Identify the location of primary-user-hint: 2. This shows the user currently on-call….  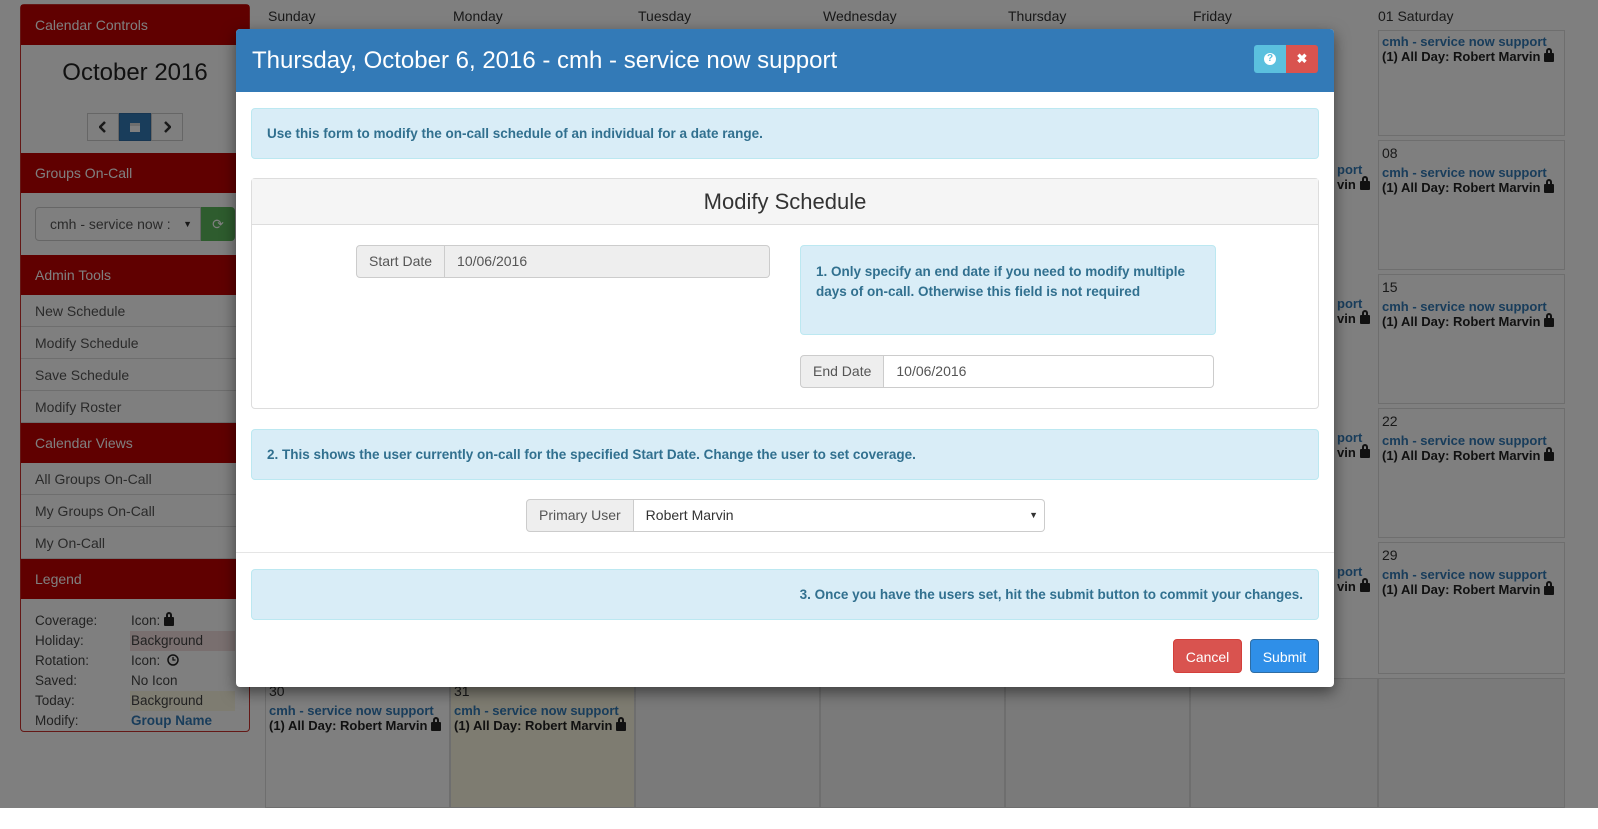
(785, 454).